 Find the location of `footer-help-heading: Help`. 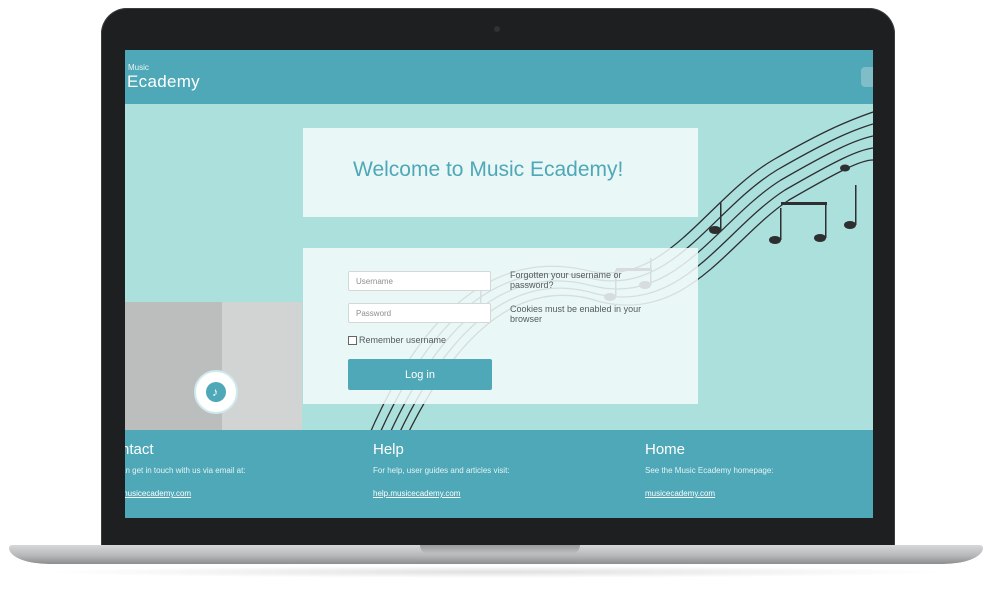

footer-help-heading: Help is located at coordinates (388, 449).